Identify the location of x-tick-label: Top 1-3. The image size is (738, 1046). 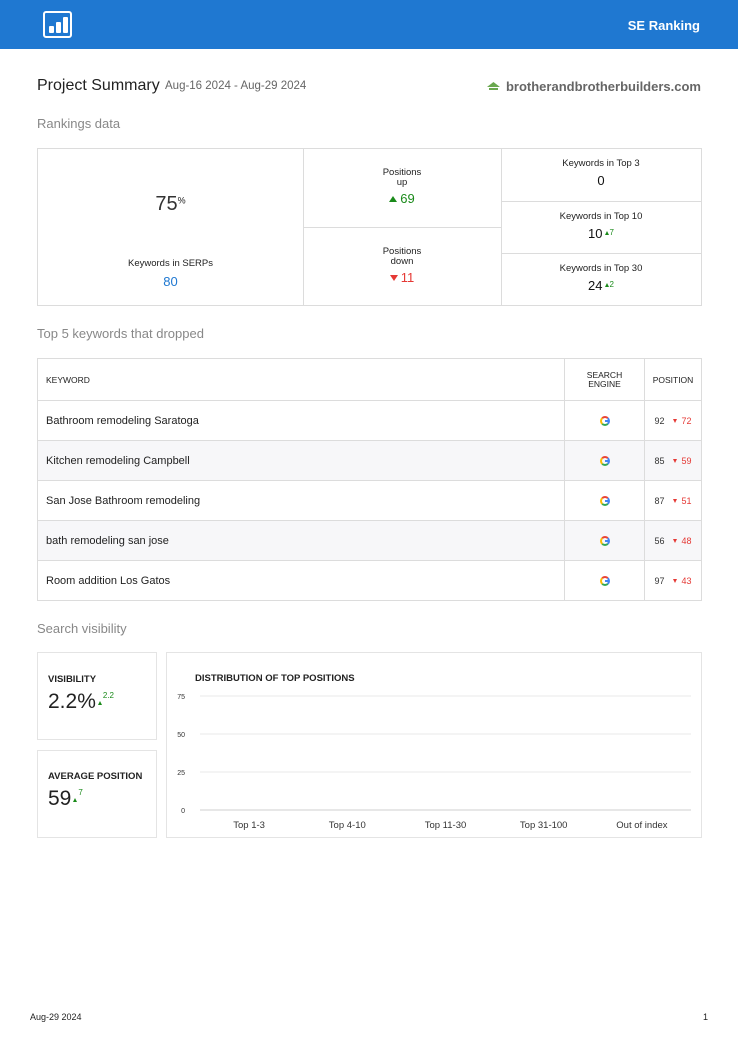
(249, 825).